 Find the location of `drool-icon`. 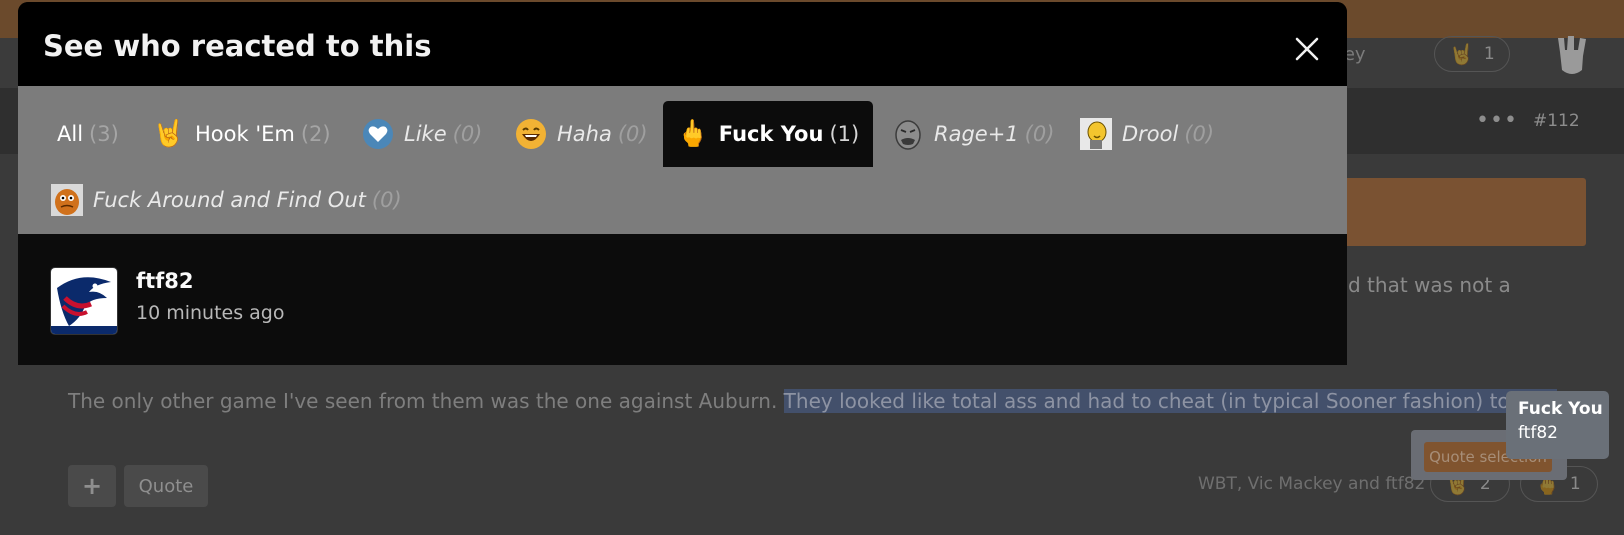

drool-icon is located at coordinates (1096, 134).